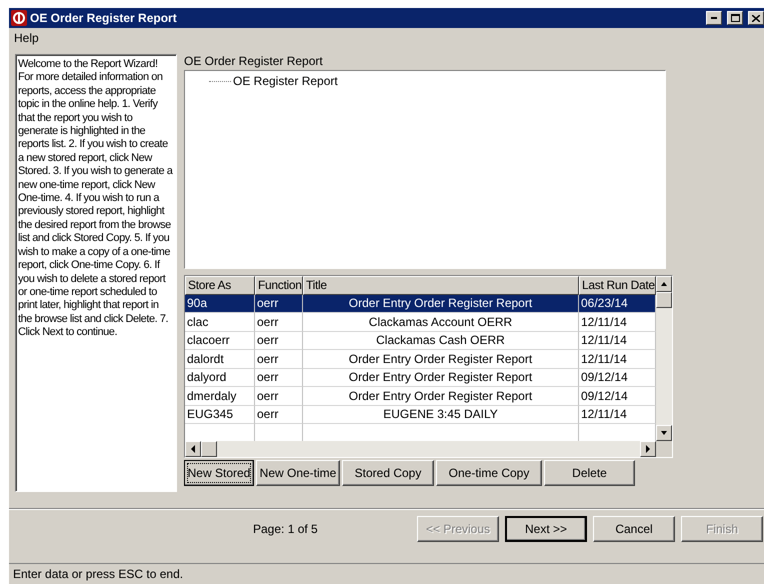 The height and width of the screenshot is (584, 764). Describe the element at coordinates (648, 449) in the screenshot. I see `arrow-right-icon` at that location.